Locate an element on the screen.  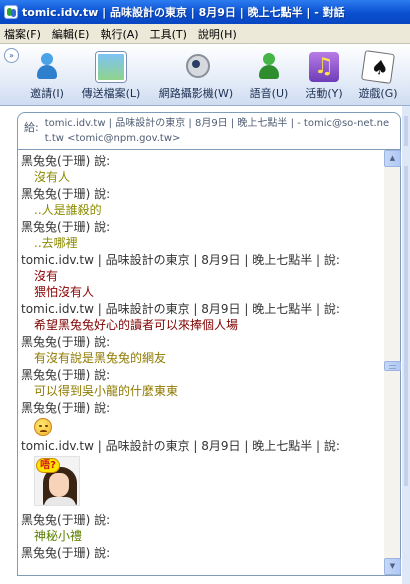
side-panel-edge is located at coordinates (406, 345).